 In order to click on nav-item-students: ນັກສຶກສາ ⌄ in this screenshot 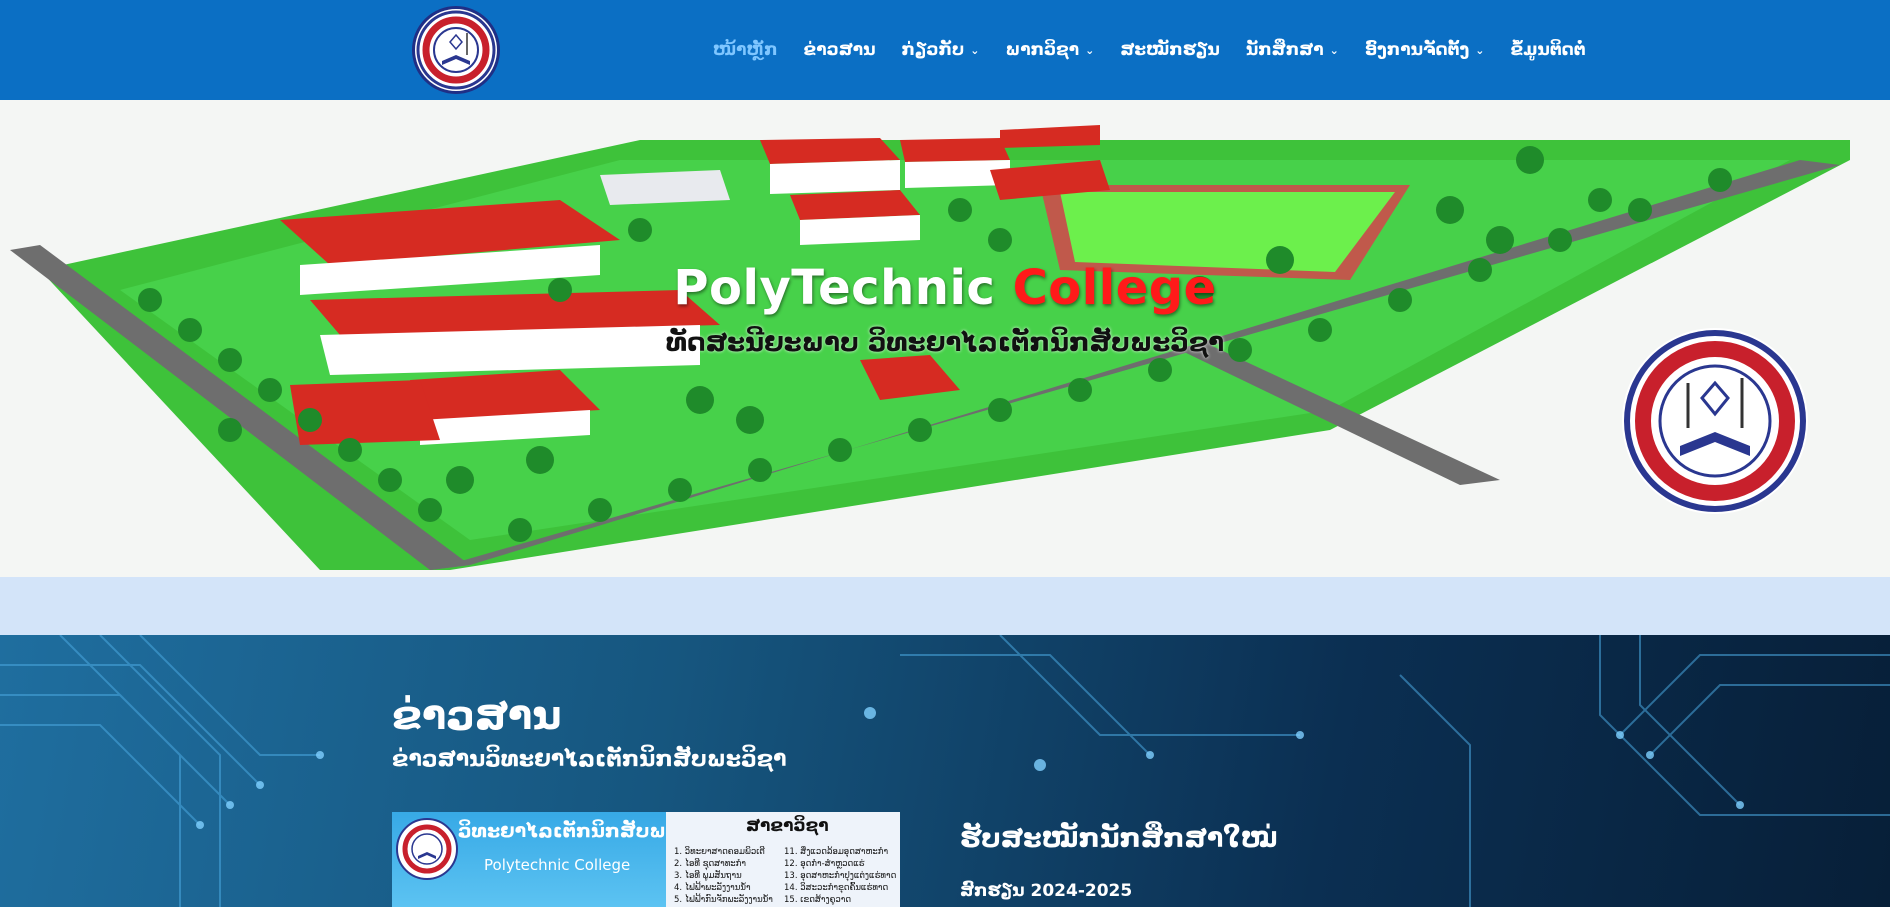, I will do `click(1292, 50)`.